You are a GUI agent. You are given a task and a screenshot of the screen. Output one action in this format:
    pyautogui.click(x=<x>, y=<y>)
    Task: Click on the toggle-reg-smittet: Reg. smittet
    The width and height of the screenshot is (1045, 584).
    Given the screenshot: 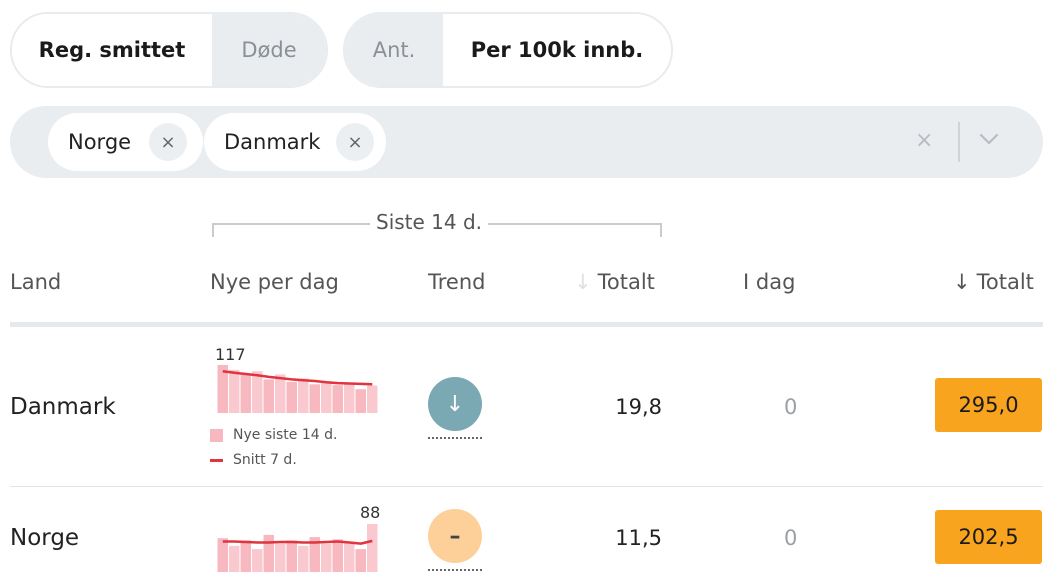 What is the action you would take?
    pyautogui.click(x=112, y=50)
    